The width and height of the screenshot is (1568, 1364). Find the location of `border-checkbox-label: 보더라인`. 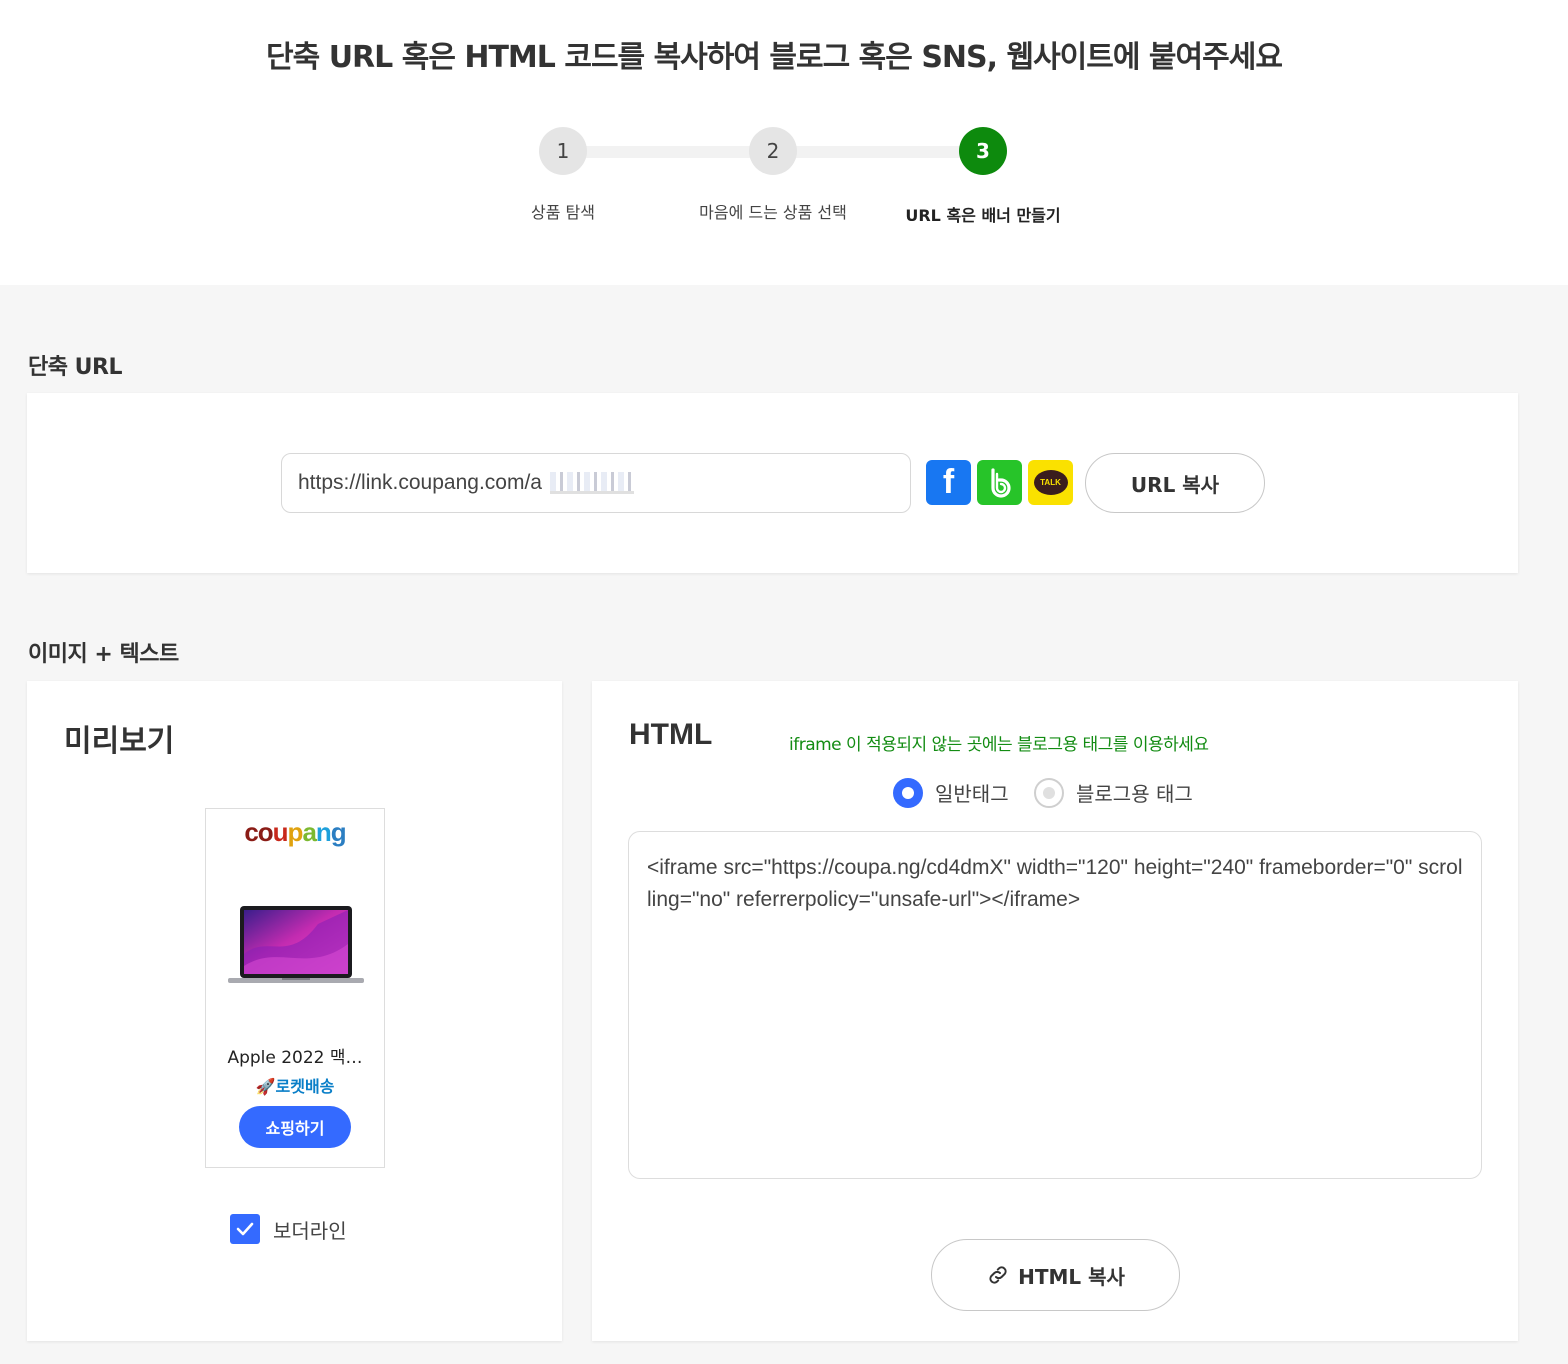

border-checkbox-label: 보더라인 is located at coordinates (310, 1231).